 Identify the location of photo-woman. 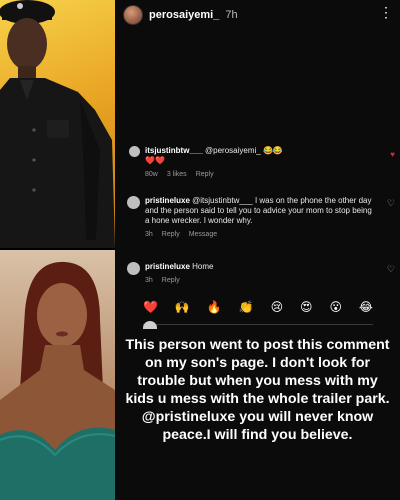
(57, 375).